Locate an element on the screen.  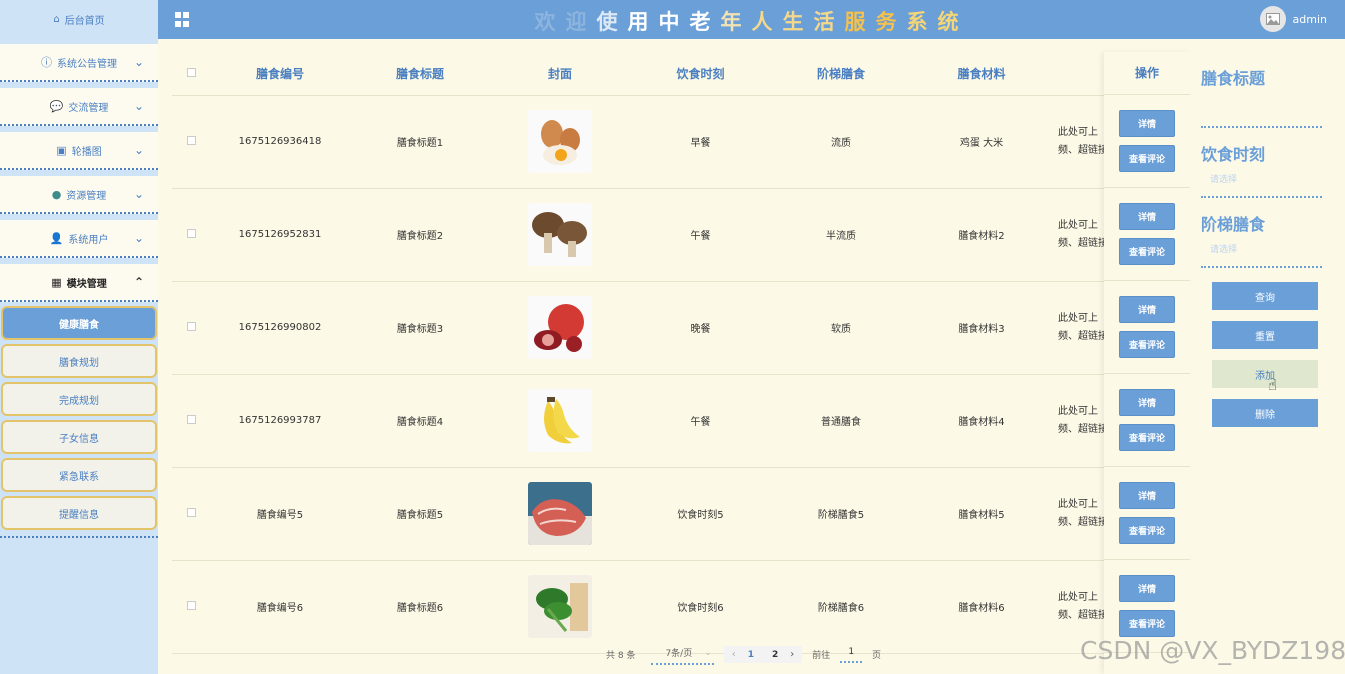
sidebar-home-link: ⌂ 后台首页 is located at coordinates (79, 19).